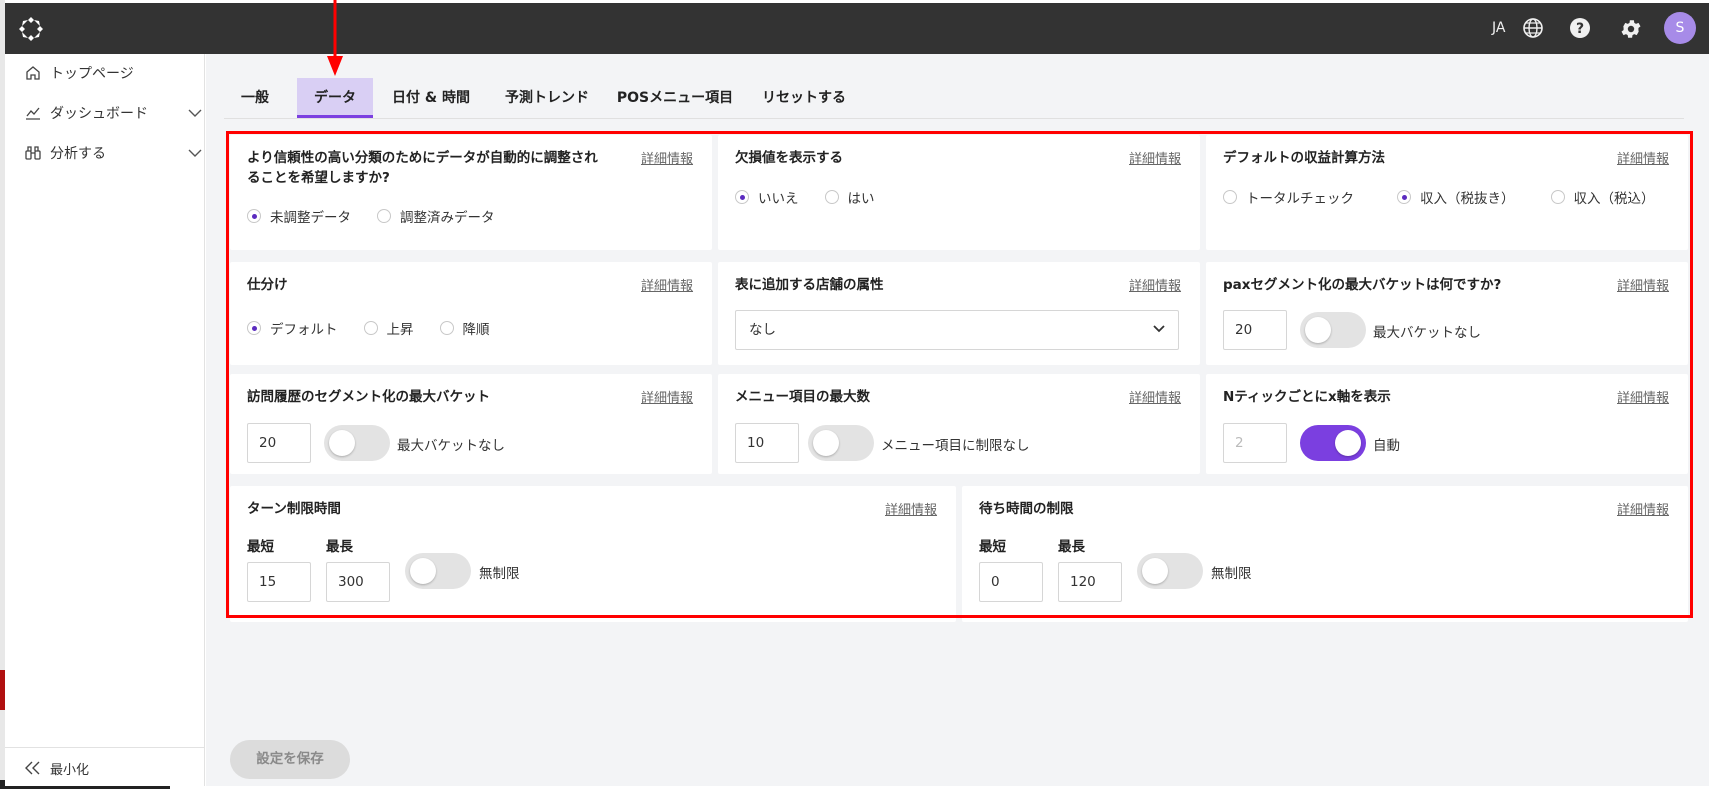 The width and height of the screenshot is (1709, 789). What do you see at coordinates (99, 114) in the screenshot?
I see `sidebar-item-label: ダッシュボード` at bounding box center [99, 114].